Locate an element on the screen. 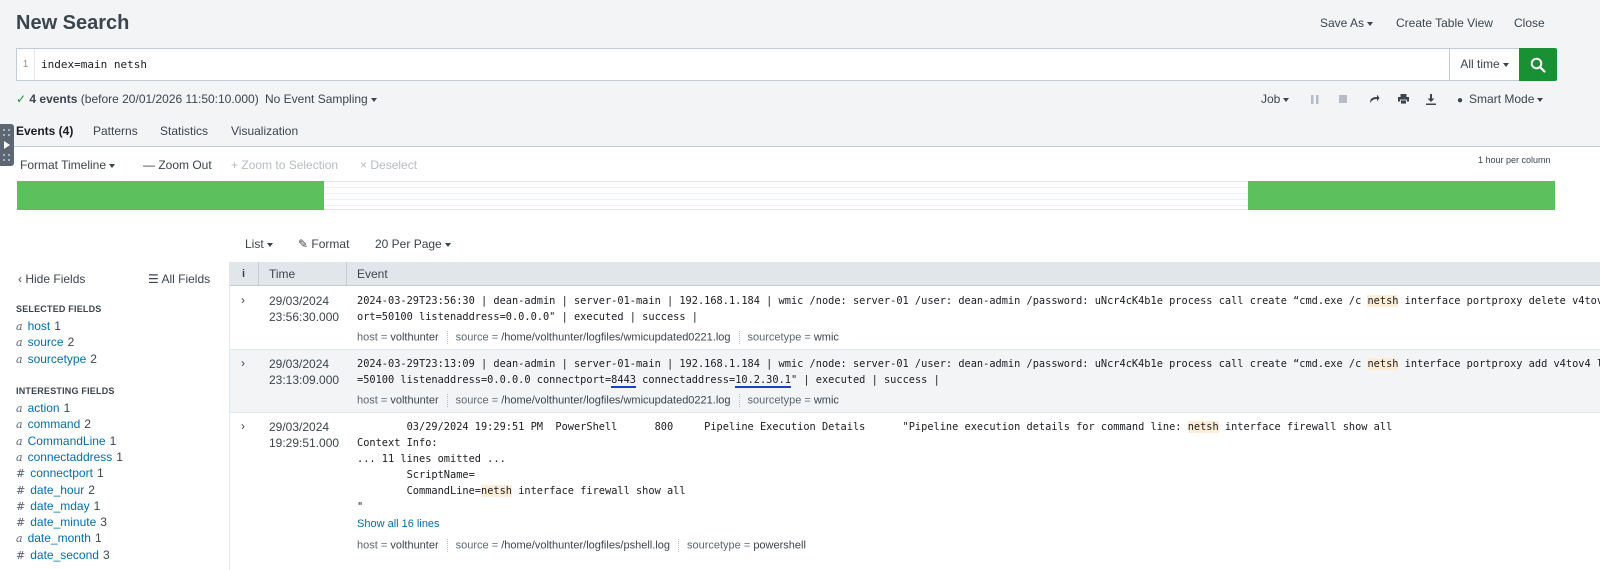  format-label: Format is located at coordinates (330, 244).